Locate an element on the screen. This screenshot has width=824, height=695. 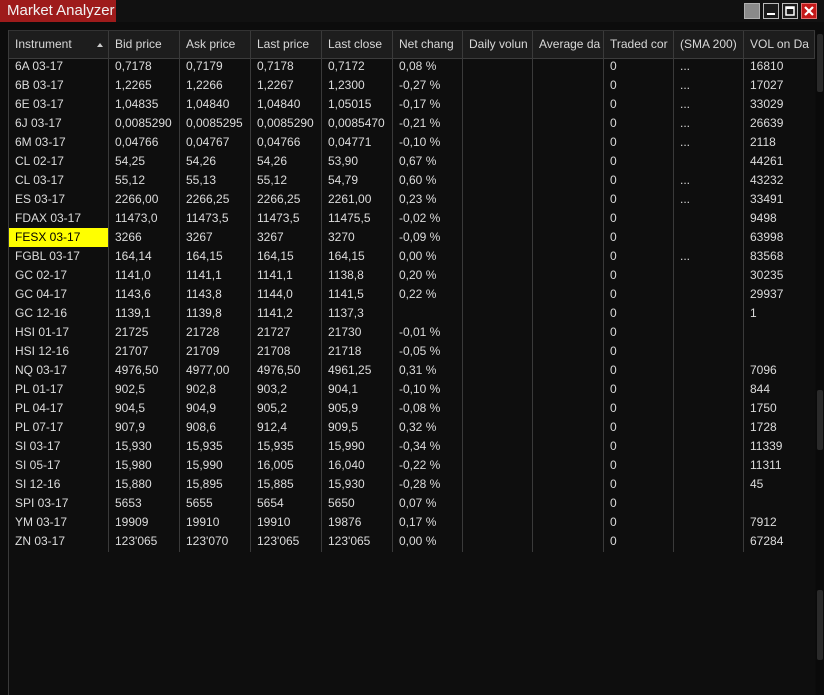
cell-bid-price: 907,9 is located at coordinates (144, 427).